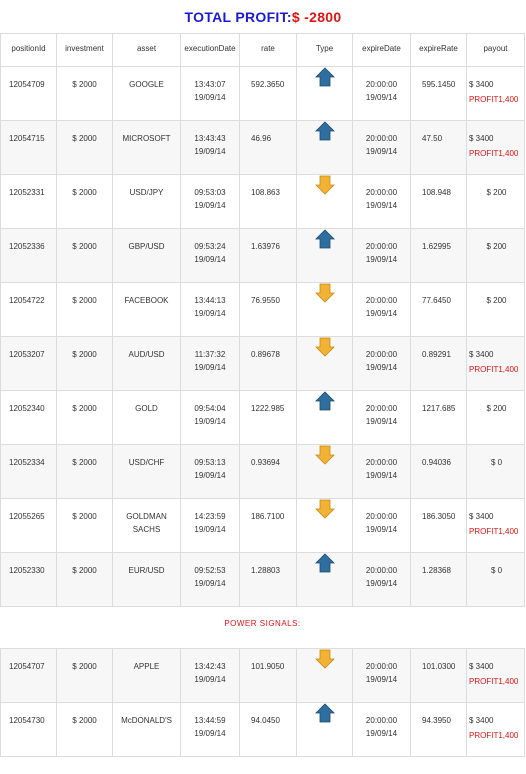 The image size is (526, 774). What do you see at coordinates (262, 623) in the screenshot?
I see `power-signals-label: POWER SIGNALS:` at bounding box center [262, 623].